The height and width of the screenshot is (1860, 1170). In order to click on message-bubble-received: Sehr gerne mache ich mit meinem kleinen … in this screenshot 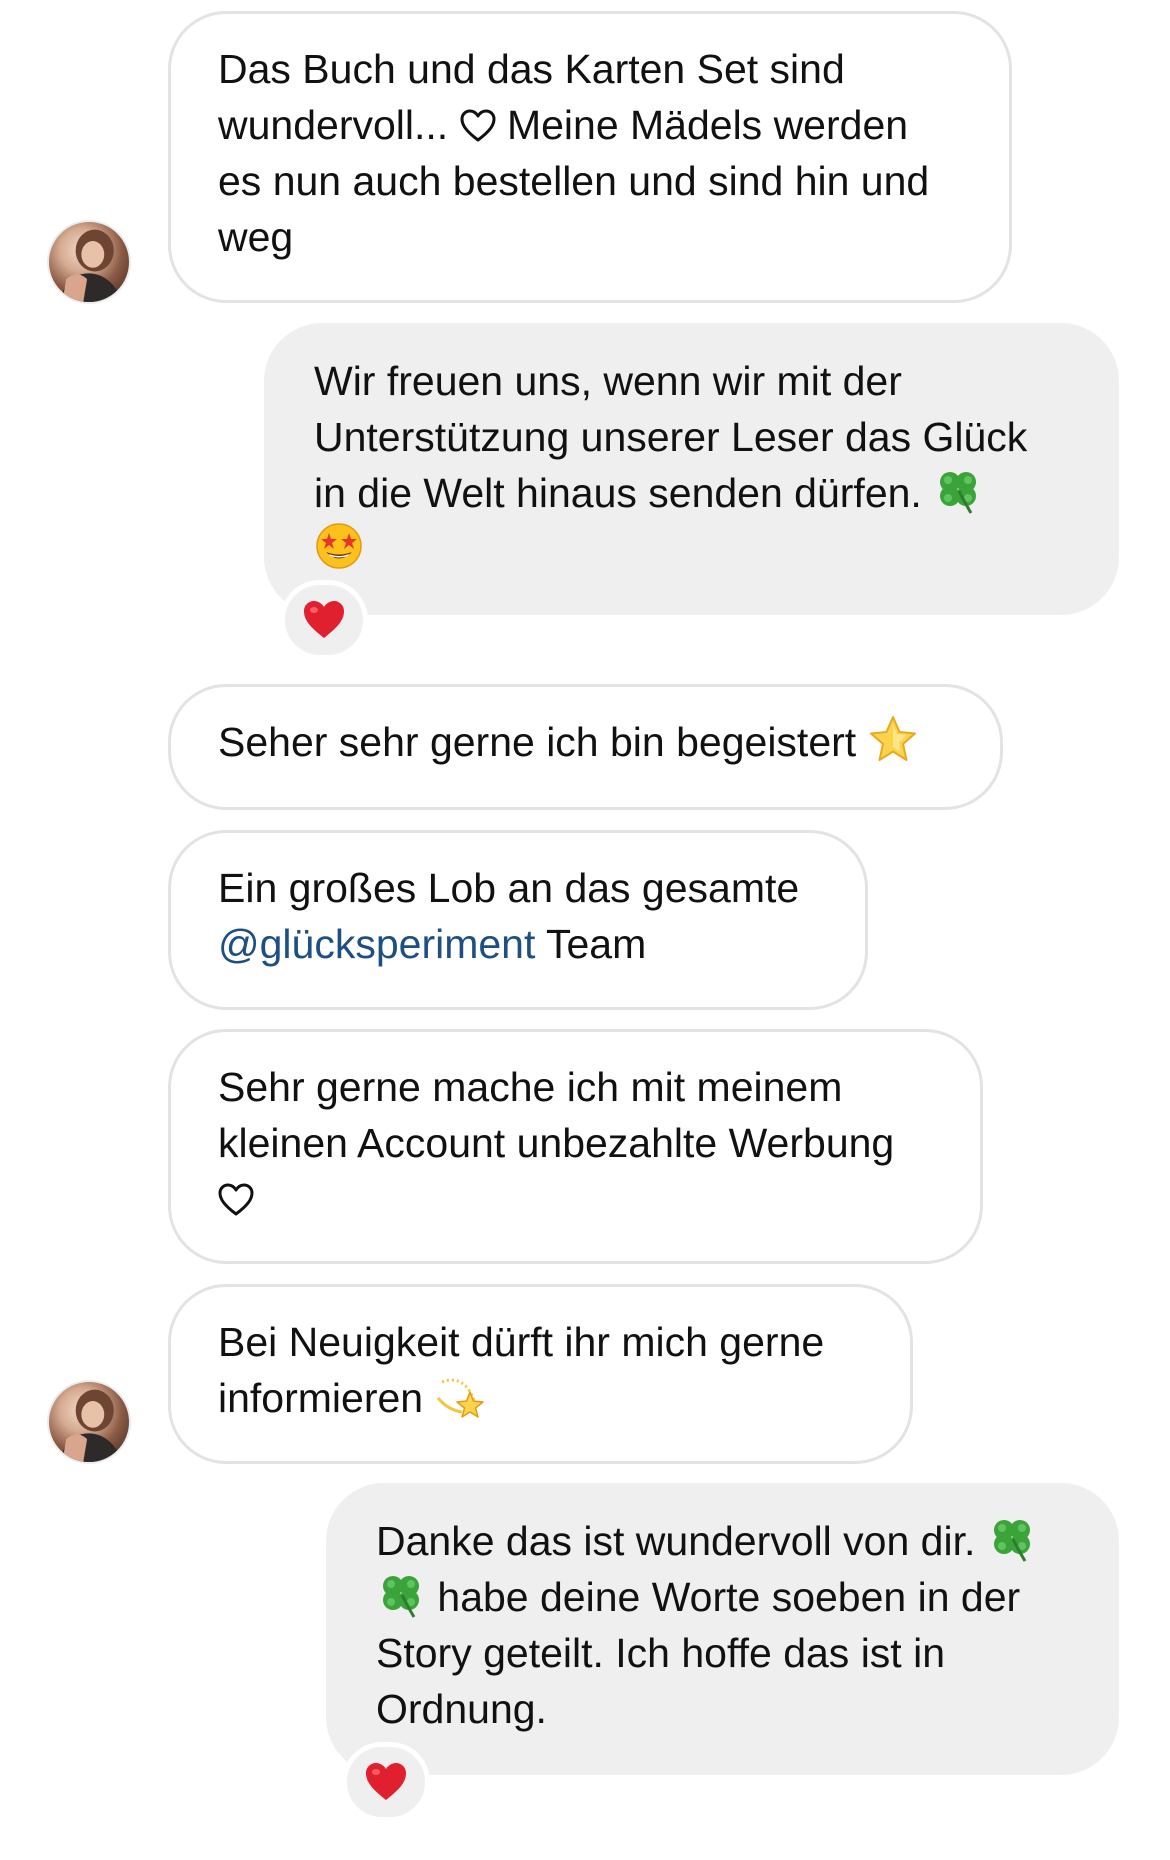, I will do `click(575, 1146)`.